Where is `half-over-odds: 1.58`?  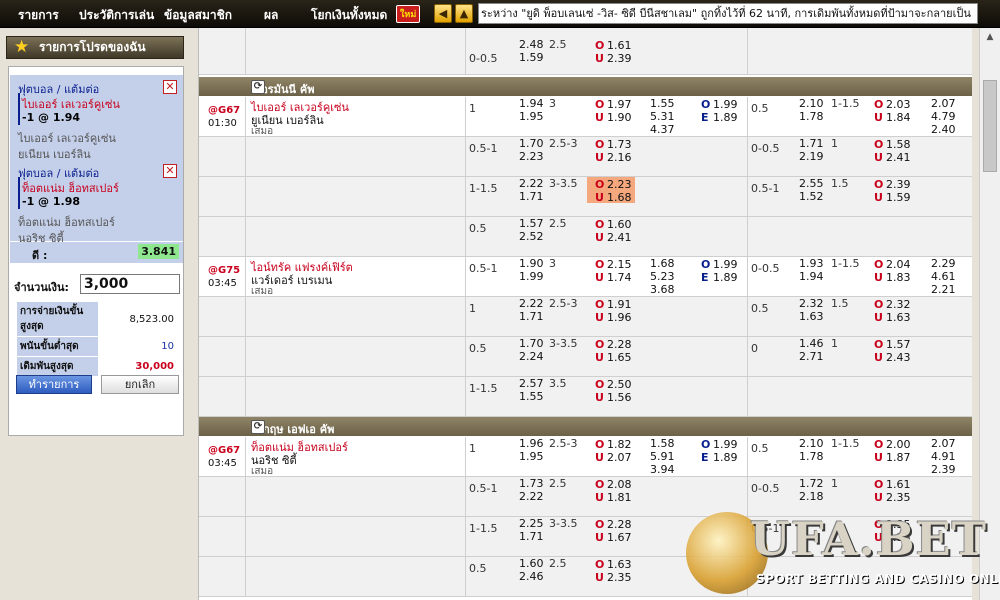
half-over-odds: 1.58 is located at coordinates (898, 144).